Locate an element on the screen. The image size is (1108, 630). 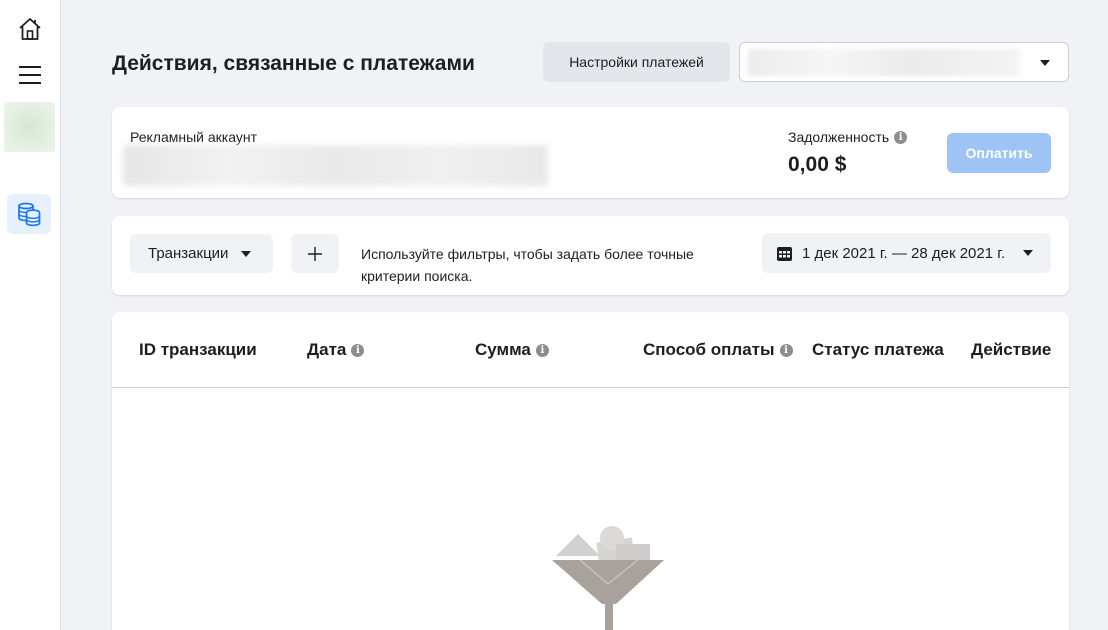
menu-icon is located at coordinates (30, 75).